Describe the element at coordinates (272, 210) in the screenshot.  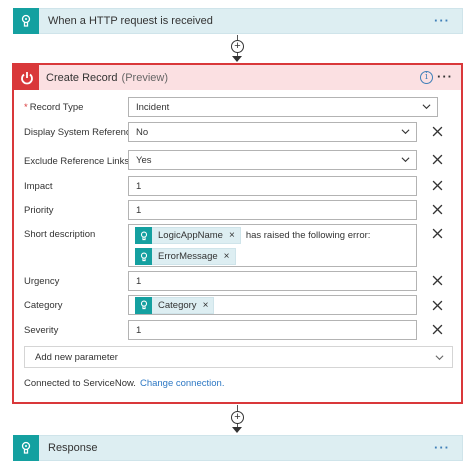
I see `priority-input: 1` at that location.